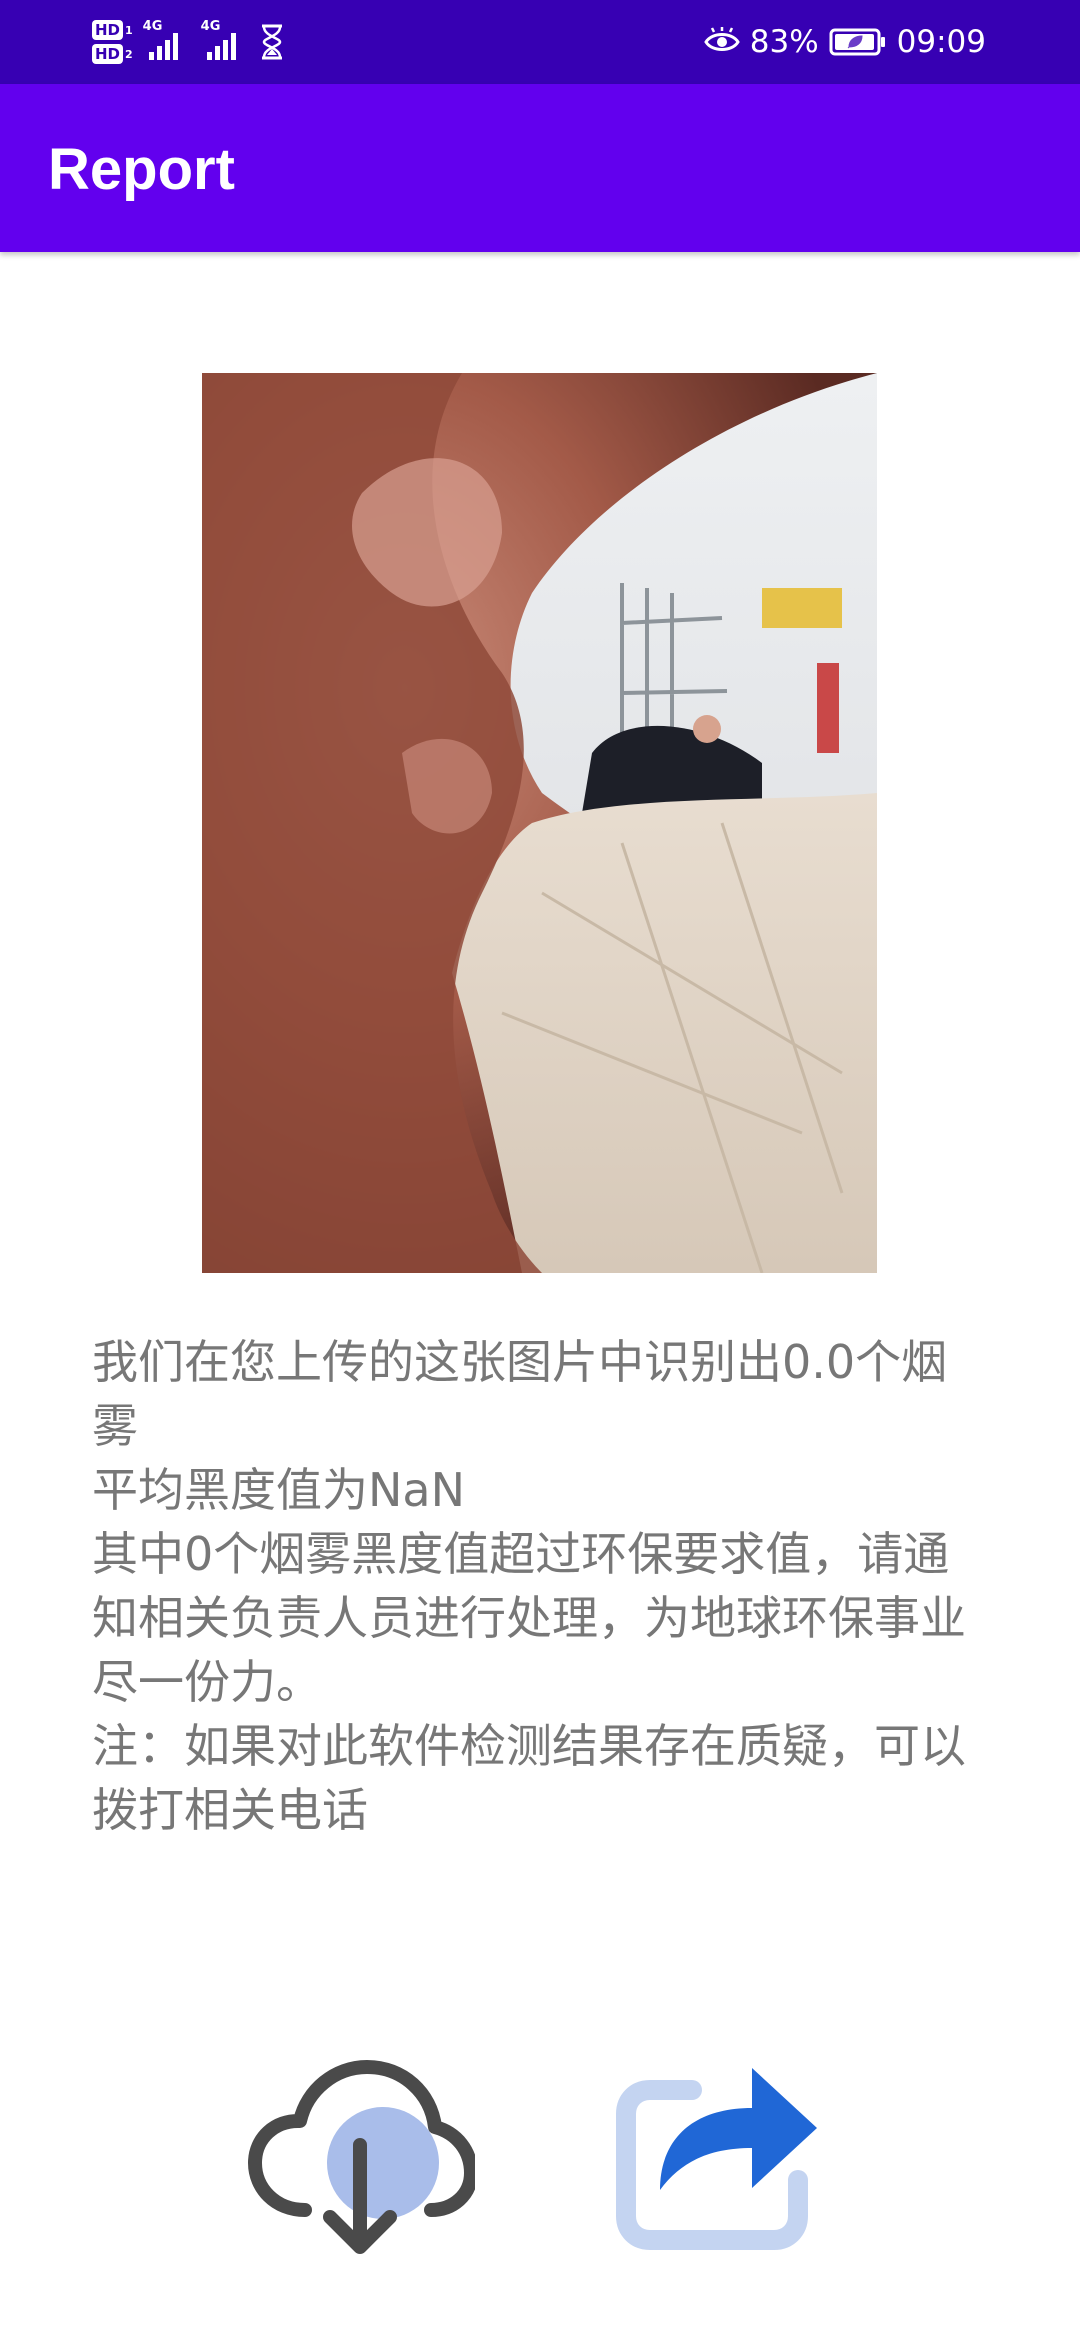 Image resolution: width=1080 pixels, height=2340 pixels. I want to click on hourglass-icon, so click(271, 42).